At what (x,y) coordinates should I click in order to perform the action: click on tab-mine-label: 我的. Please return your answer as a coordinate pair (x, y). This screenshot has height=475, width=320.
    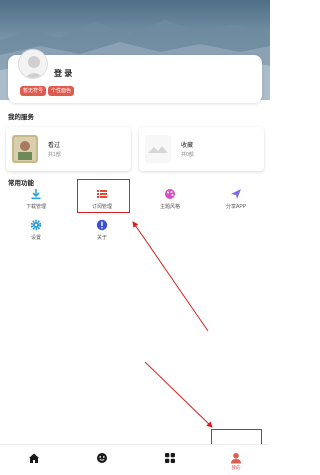
    Looking at the image, I should click on (236, 467).